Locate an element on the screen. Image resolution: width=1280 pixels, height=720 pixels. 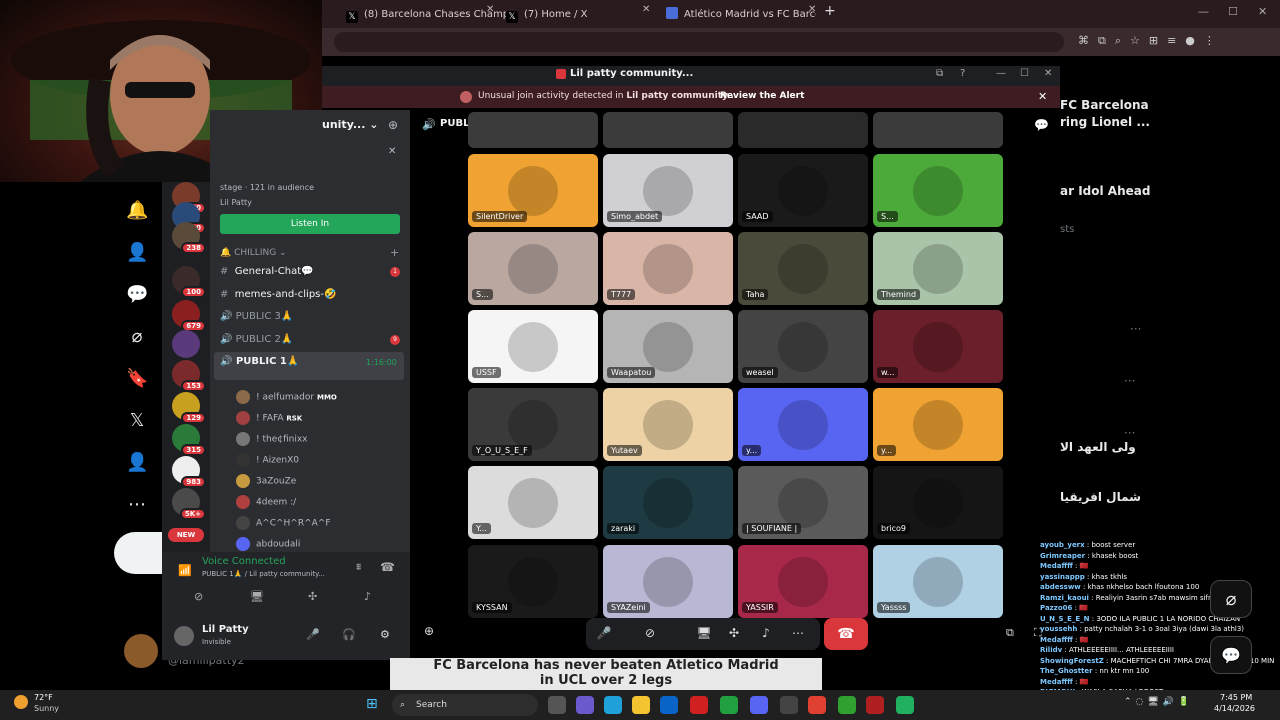
youtube-icon is located at coordinates (699, 705).